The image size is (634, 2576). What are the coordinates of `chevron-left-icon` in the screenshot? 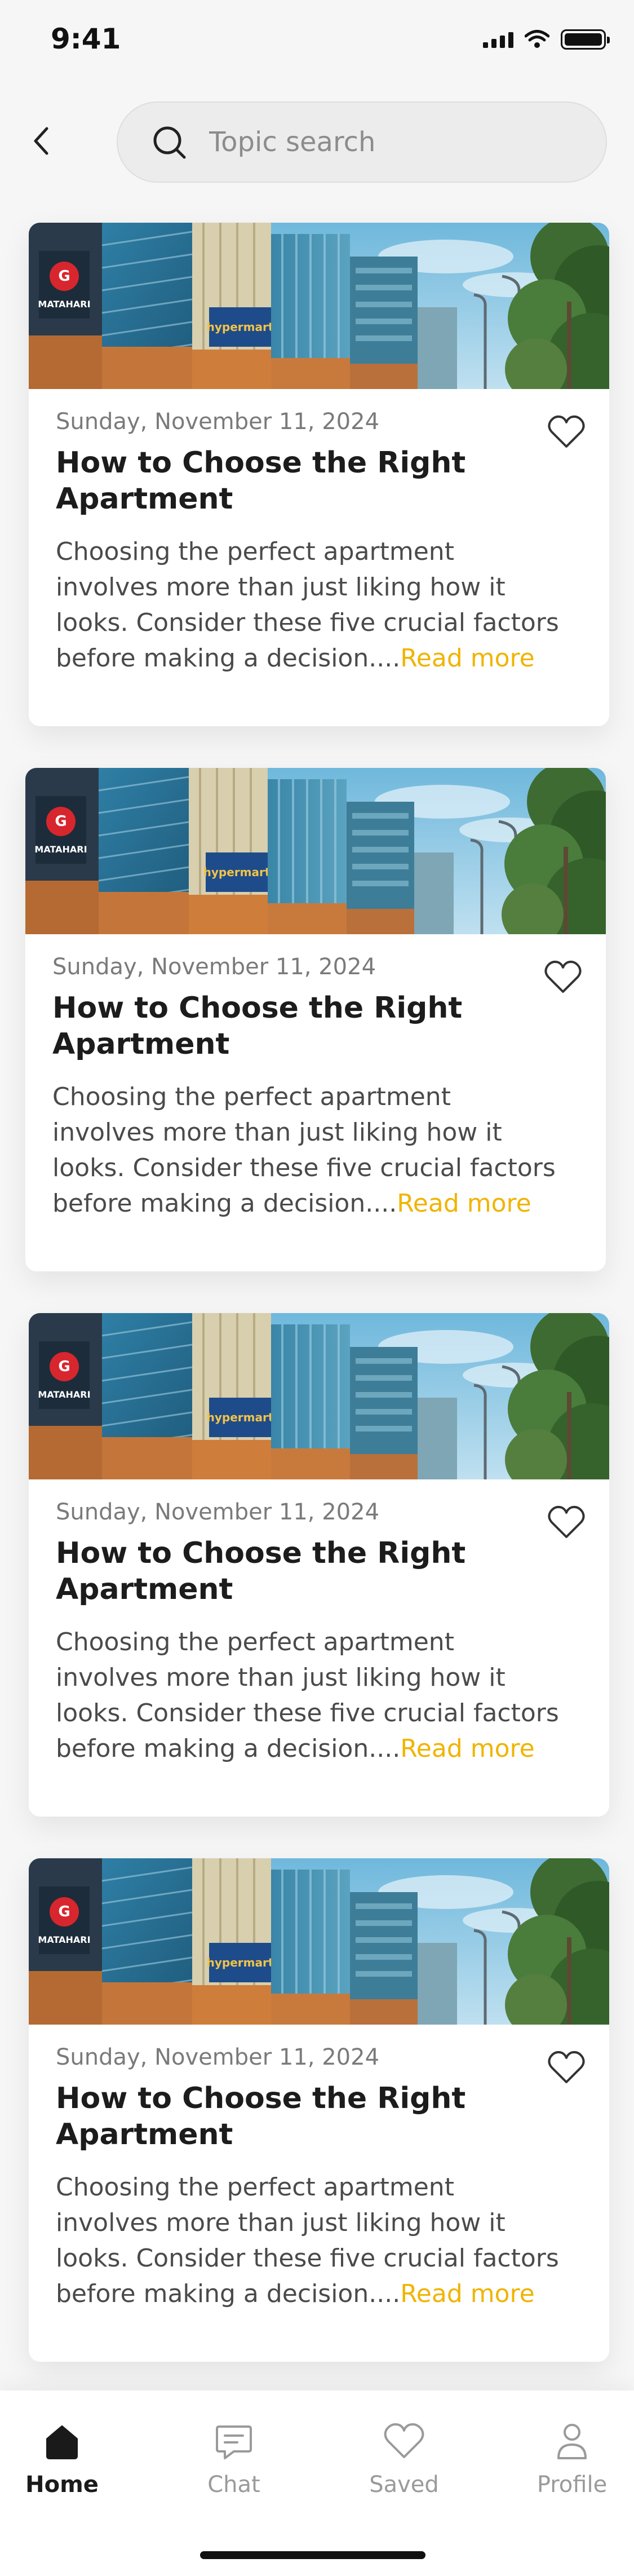 It's located at (41, 141).